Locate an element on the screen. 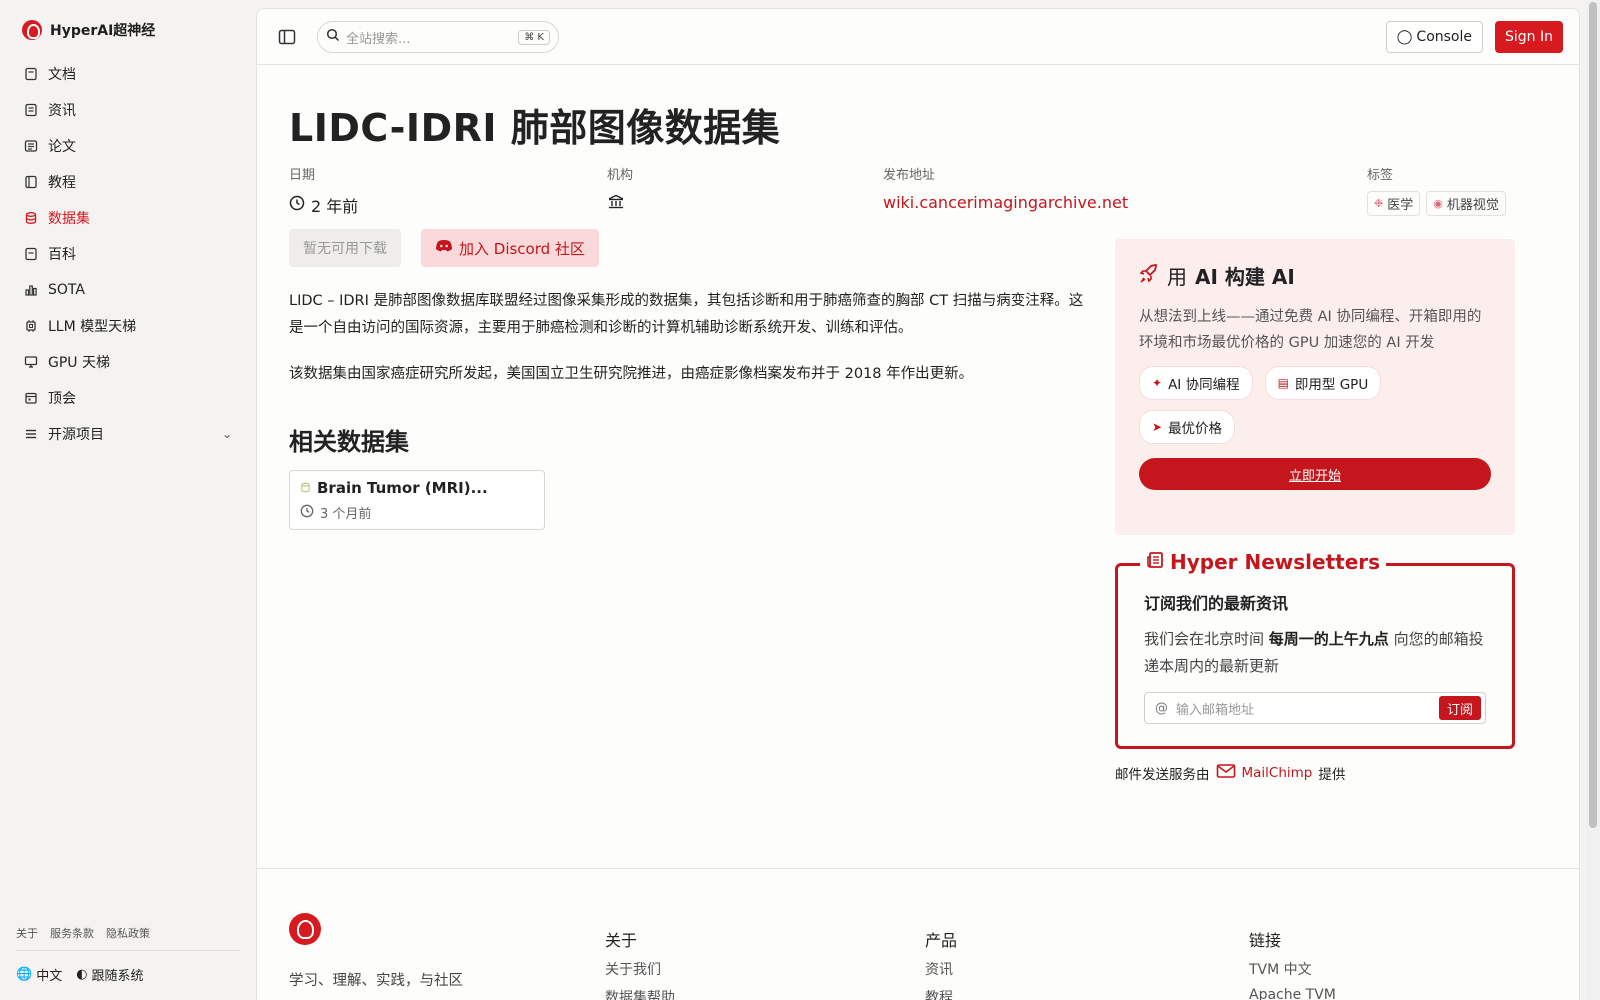 The image size is (1600, 1000). search-shortcut: ⌘ K is located at coordinates (534, 37).